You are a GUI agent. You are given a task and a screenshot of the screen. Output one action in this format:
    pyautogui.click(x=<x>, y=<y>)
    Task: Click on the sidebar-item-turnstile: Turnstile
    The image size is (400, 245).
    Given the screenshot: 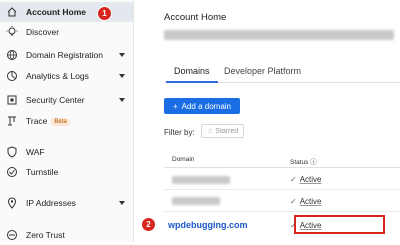 What is the action you would take?
    pyautogui.click(x=66, y=172)
    